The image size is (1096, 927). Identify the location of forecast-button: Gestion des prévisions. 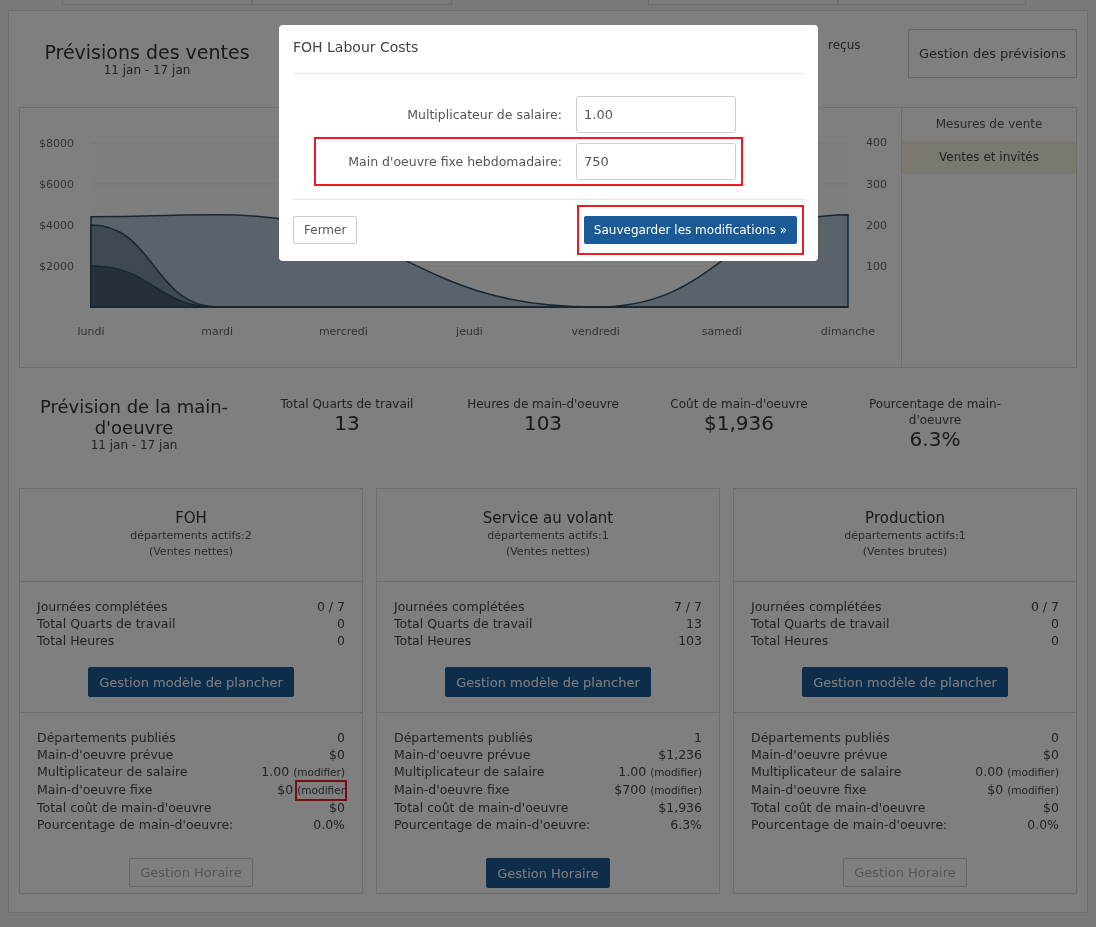
(992, 53).